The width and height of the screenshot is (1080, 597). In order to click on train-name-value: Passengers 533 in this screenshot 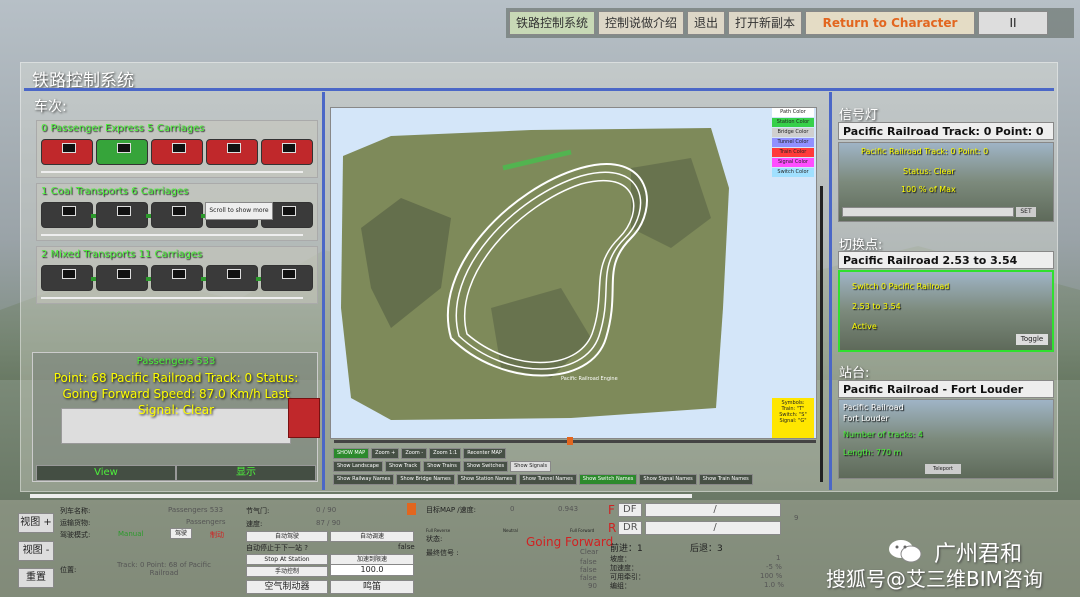, I will do `click(196, 510)`.